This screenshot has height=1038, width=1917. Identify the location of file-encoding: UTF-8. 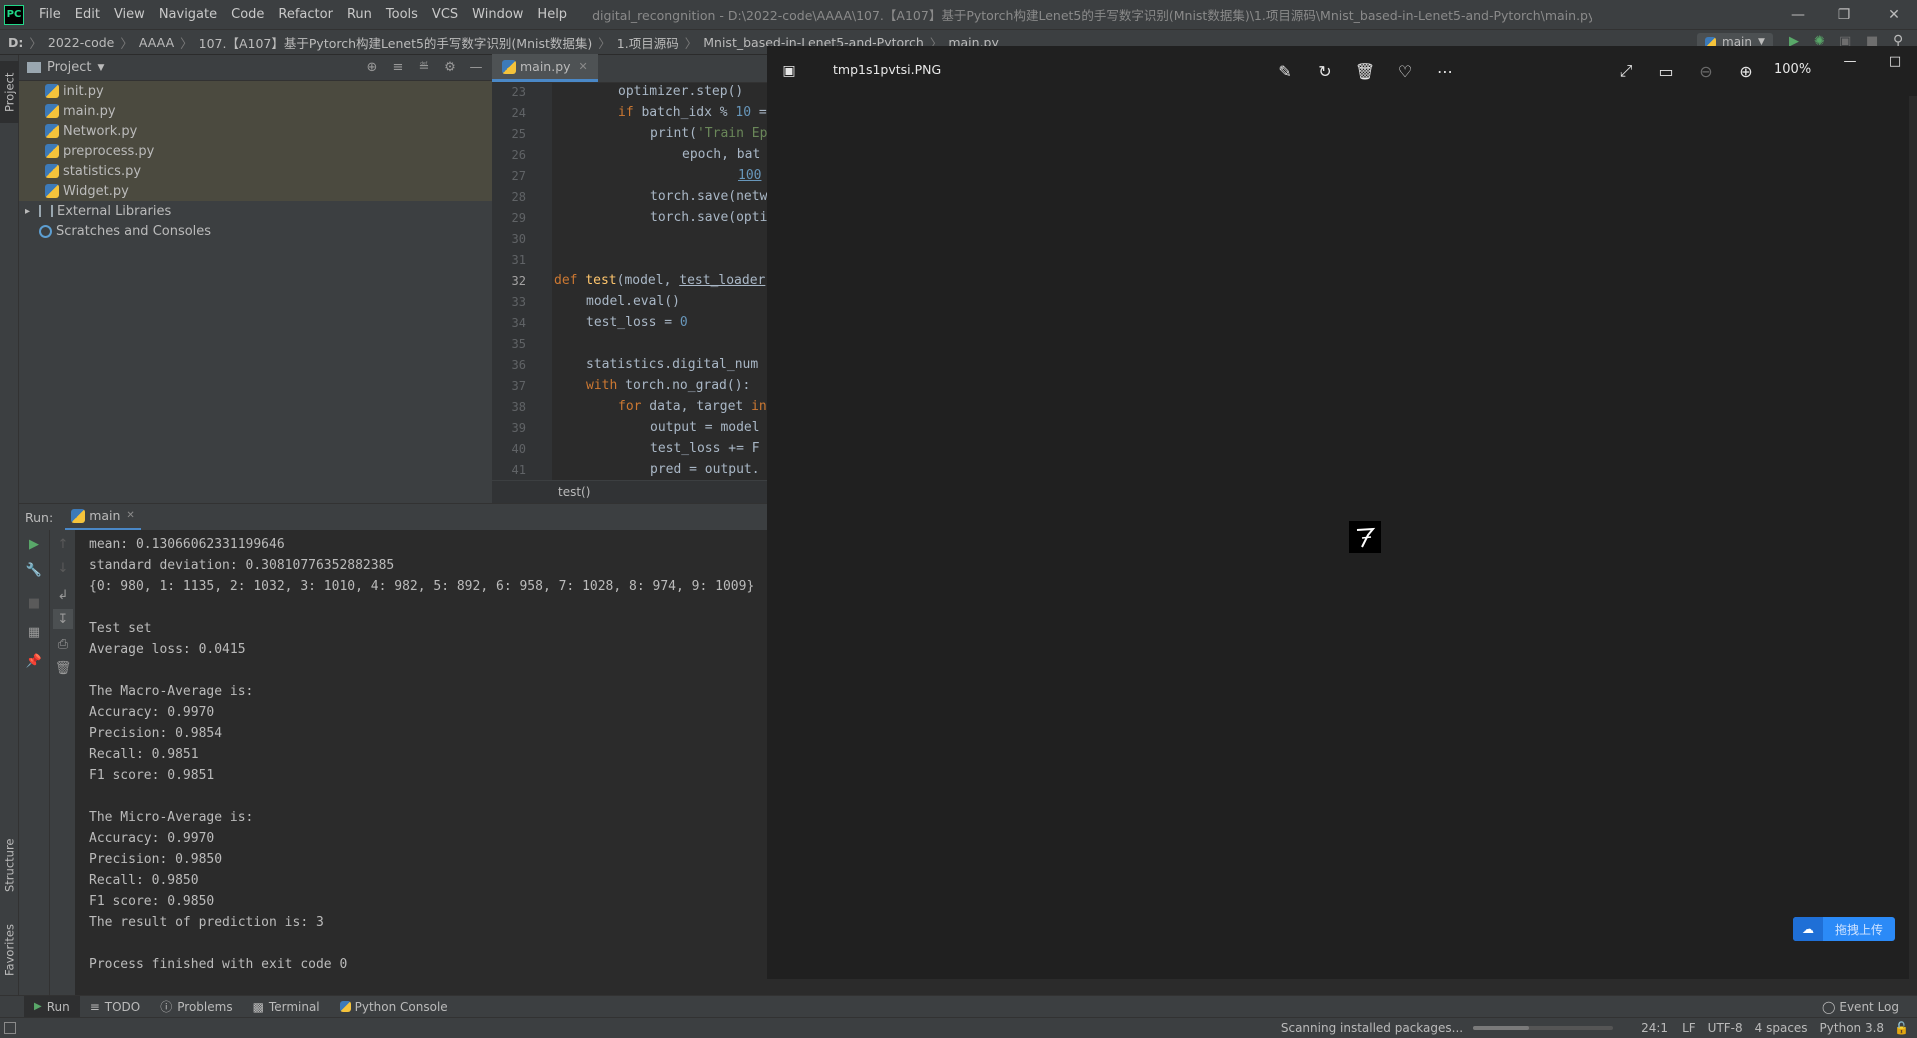
(1725, 1028).